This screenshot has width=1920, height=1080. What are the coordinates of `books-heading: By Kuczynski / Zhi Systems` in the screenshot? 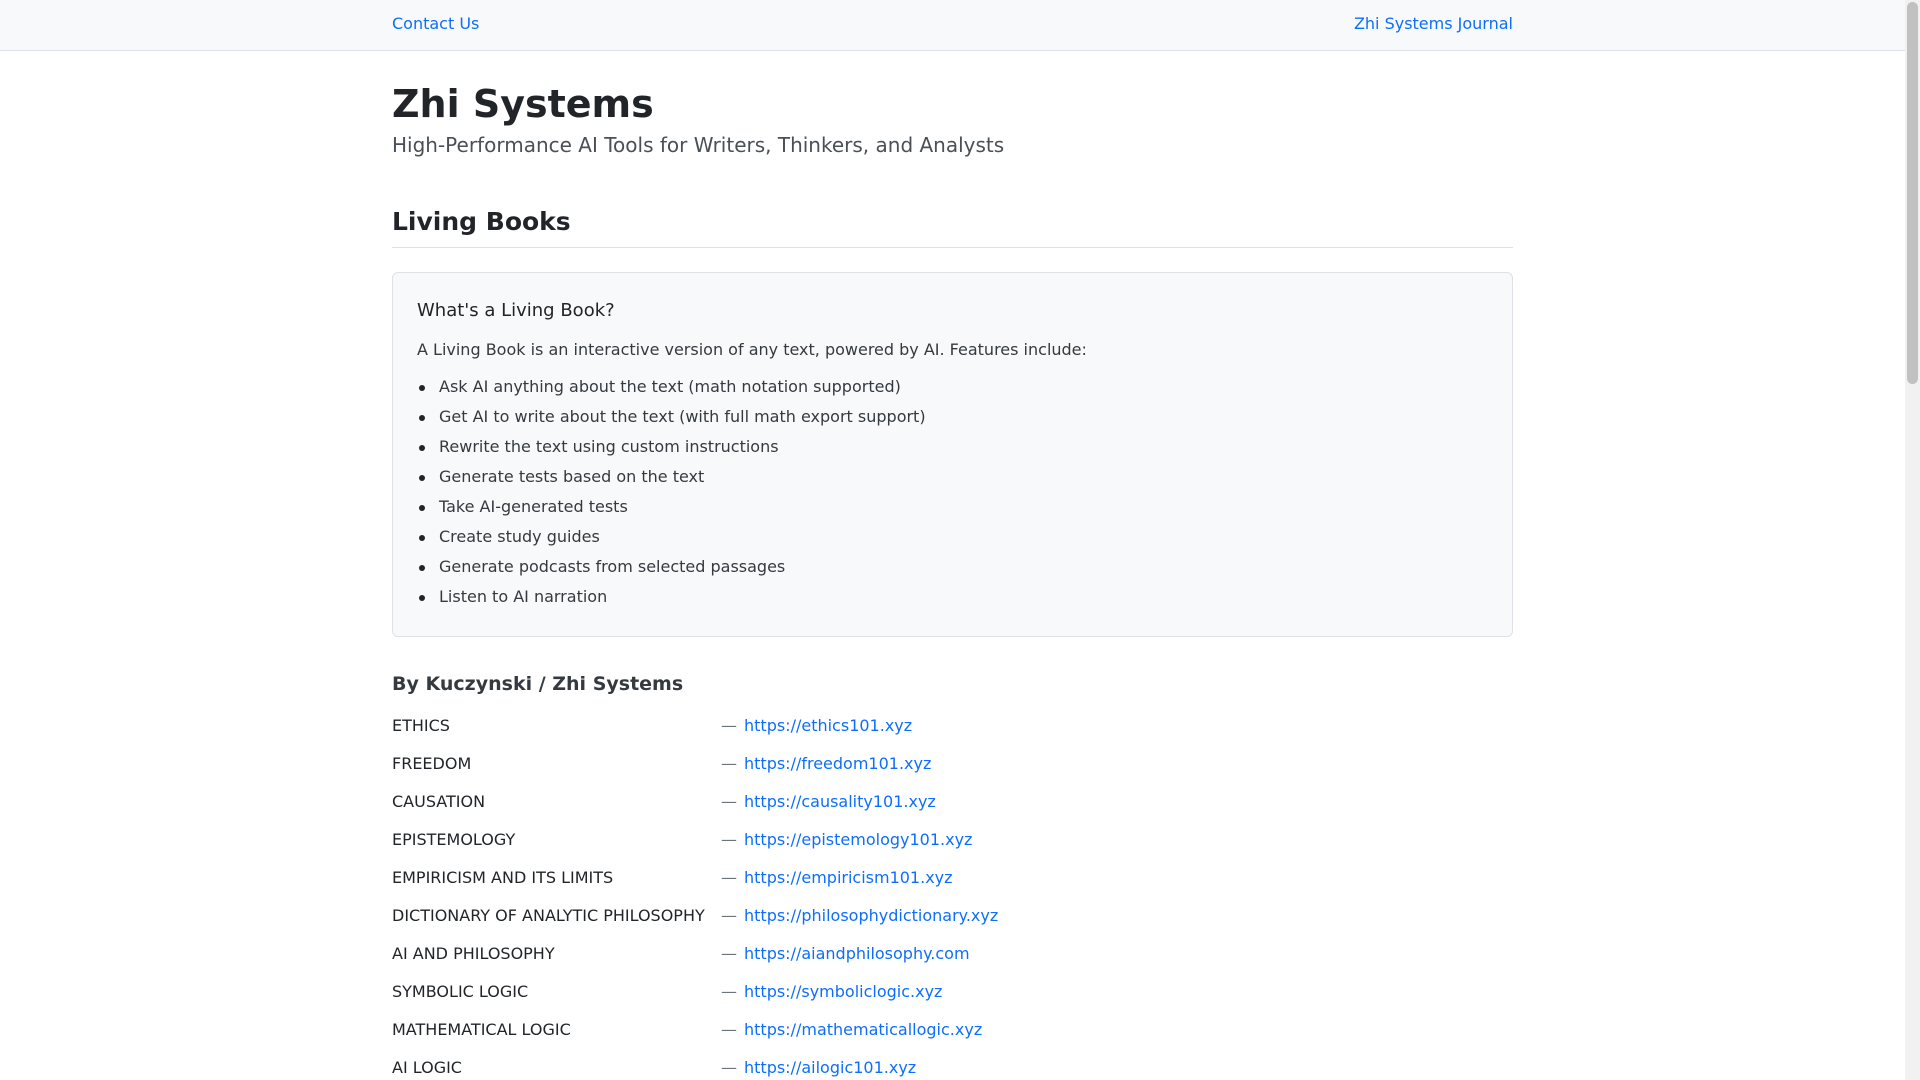 It's located at (538, 684).